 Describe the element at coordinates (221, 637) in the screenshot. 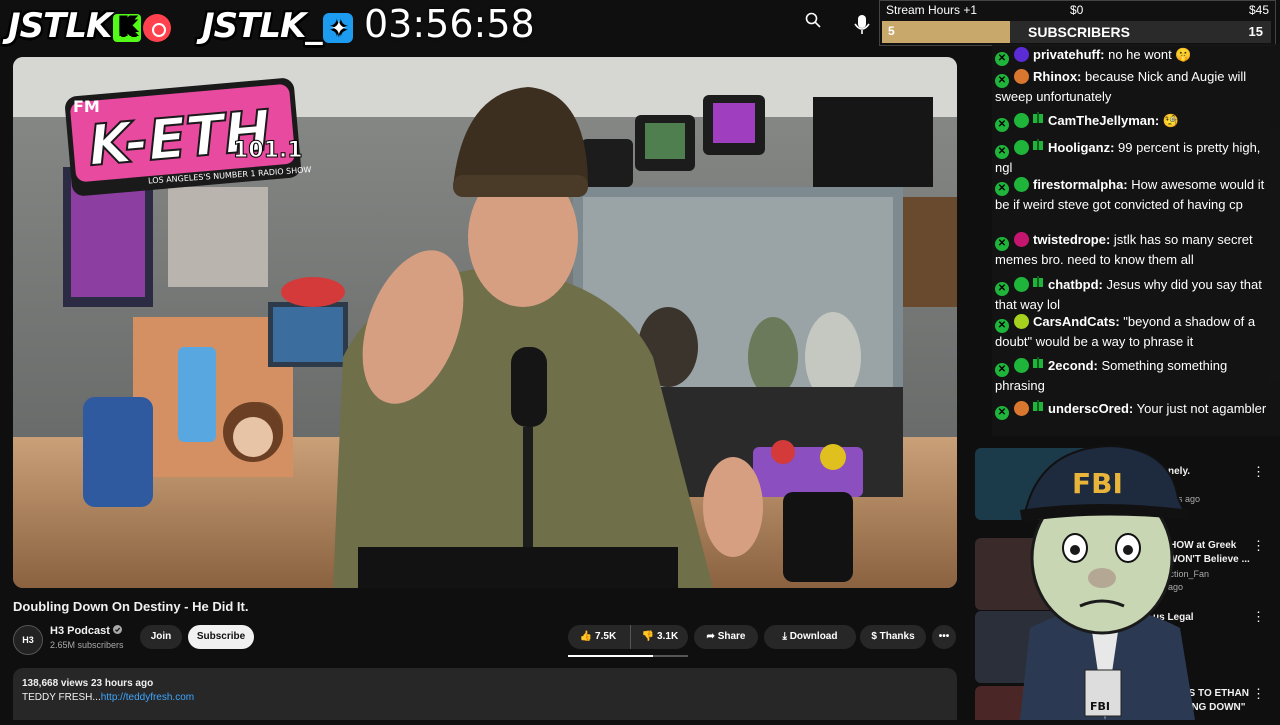

I see `subscribe-button: Subscribe` at that location.